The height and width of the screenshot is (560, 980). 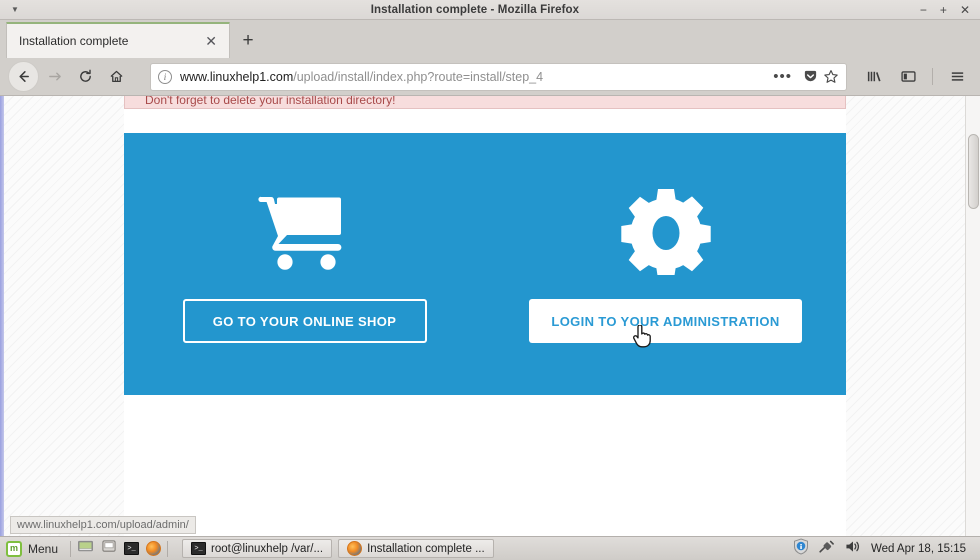 I want to click on page-actions-button: •••, so click(x=782, y=76).